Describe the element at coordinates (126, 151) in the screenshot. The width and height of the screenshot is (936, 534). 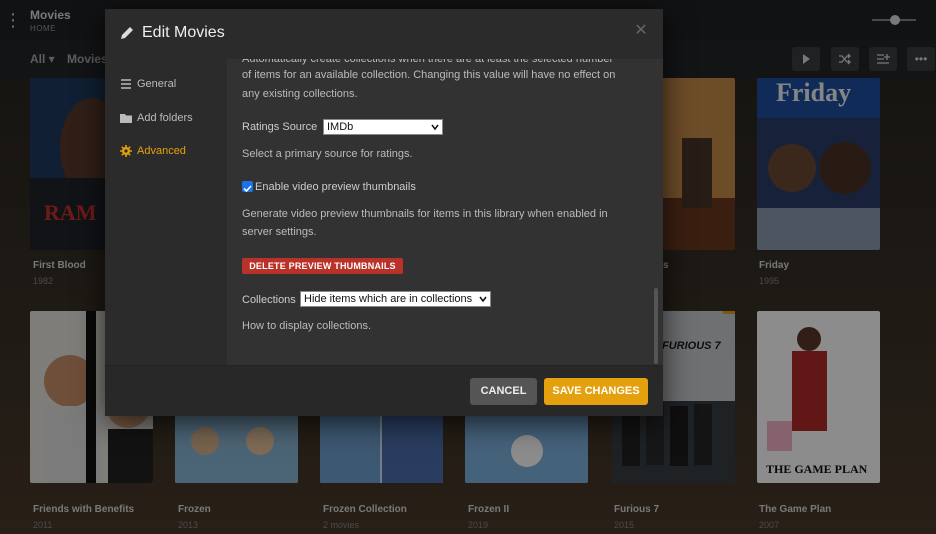
I see `gear-icon` at that location.